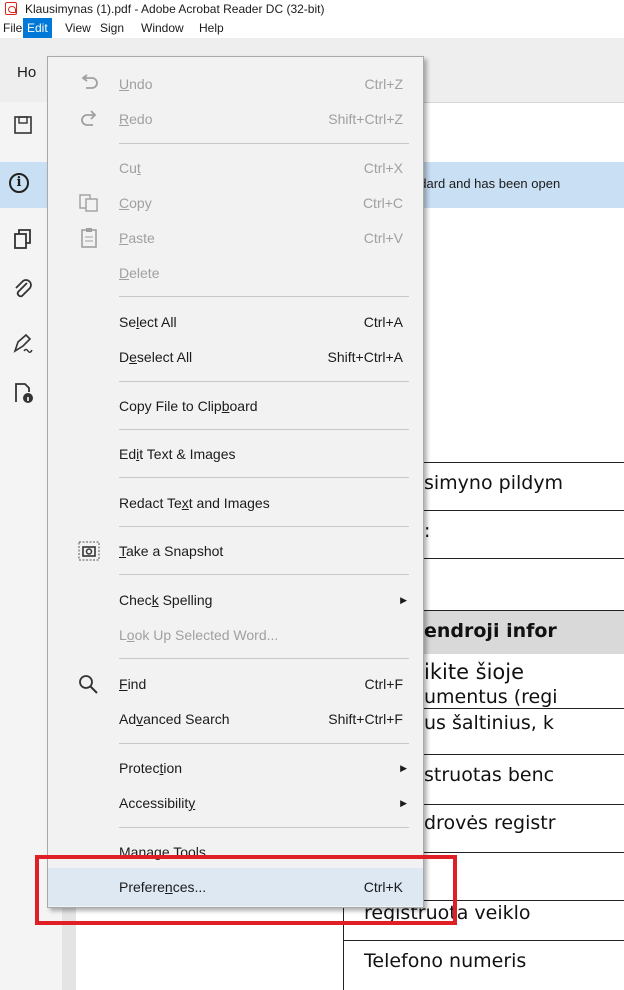 The height and width of the screenshot is (990, 624). What do you see at coordinates (235, 168) in the screenshot?
I see `menu-item-cut: Cut Ctrl+X` at bounding box center [235, 168].